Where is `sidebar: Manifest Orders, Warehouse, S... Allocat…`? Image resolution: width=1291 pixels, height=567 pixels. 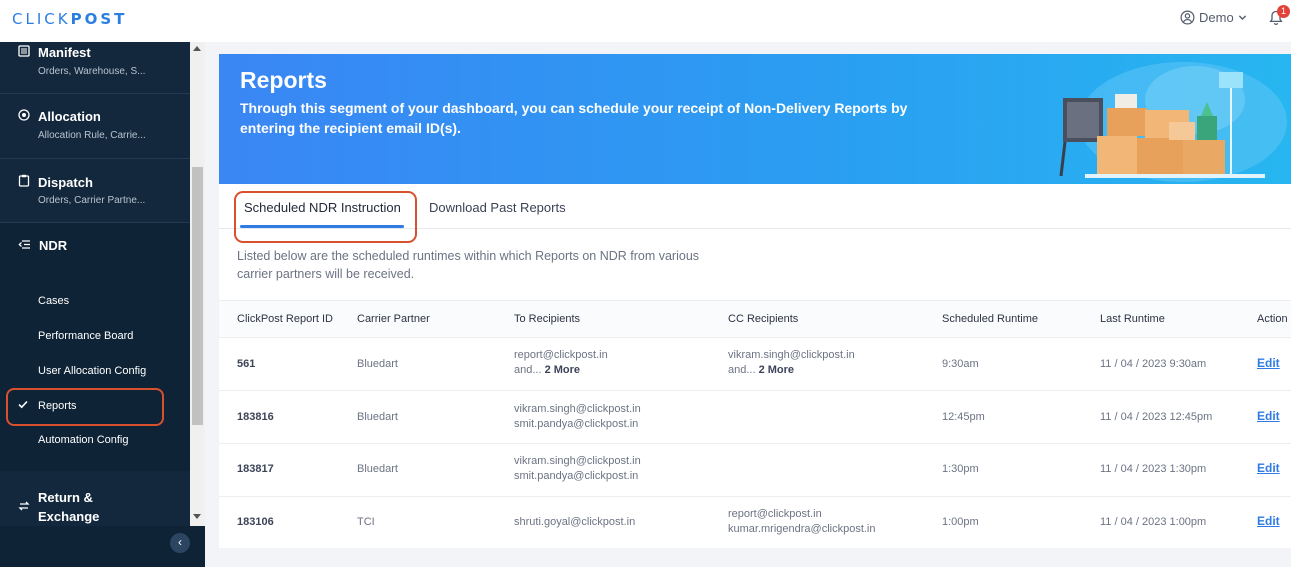
sidebar: Manifest Orders, Warehouse, S... Allocat… is located at coordinates (102, 304).